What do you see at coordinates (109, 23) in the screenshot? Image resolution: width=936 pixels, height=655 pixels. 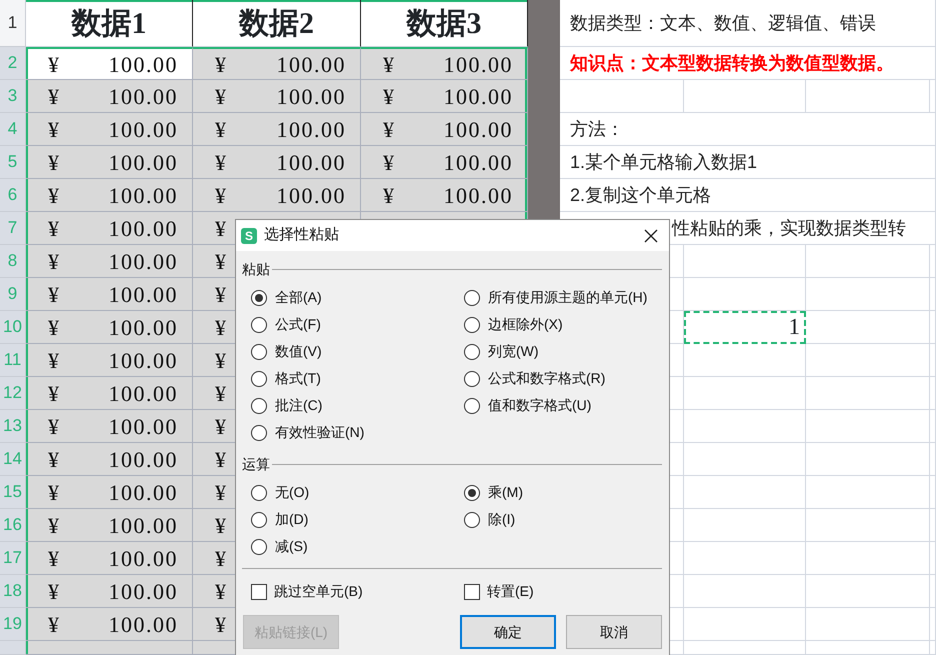 I see `column-title: 数据1` at bounding box center [109, 23].